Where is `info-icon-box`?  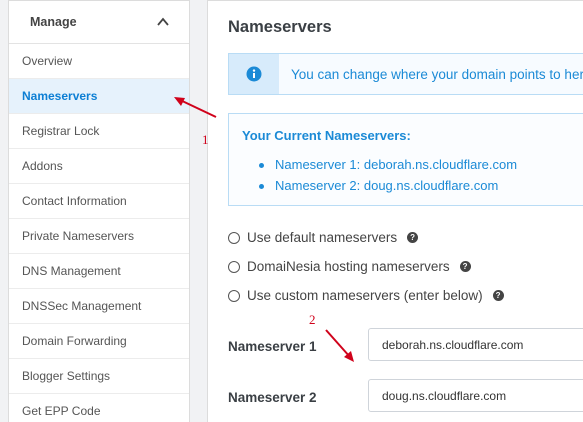 info-icon-box is located at coordinates (254, 74).